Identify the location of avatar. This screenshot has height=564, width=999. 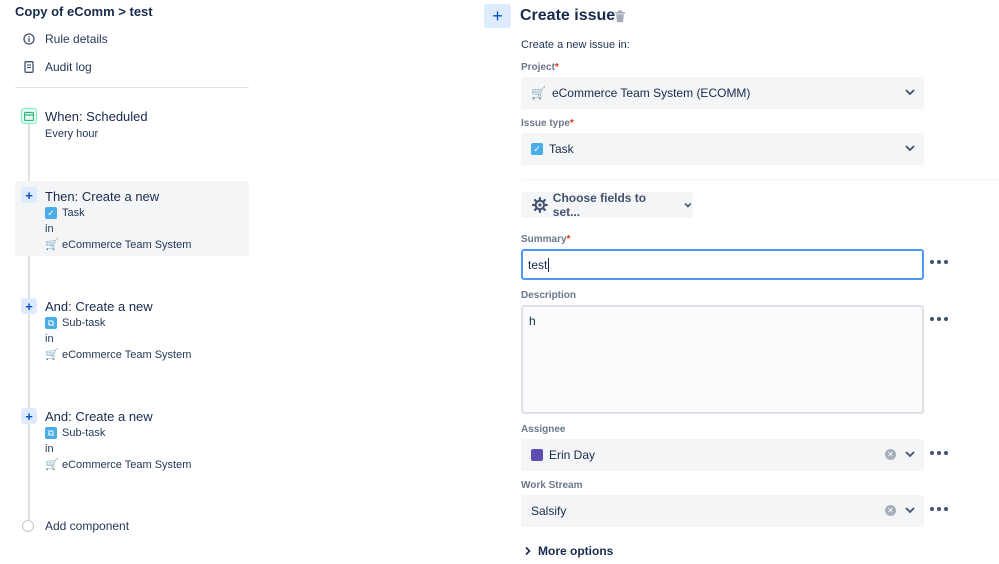
(537, 455).